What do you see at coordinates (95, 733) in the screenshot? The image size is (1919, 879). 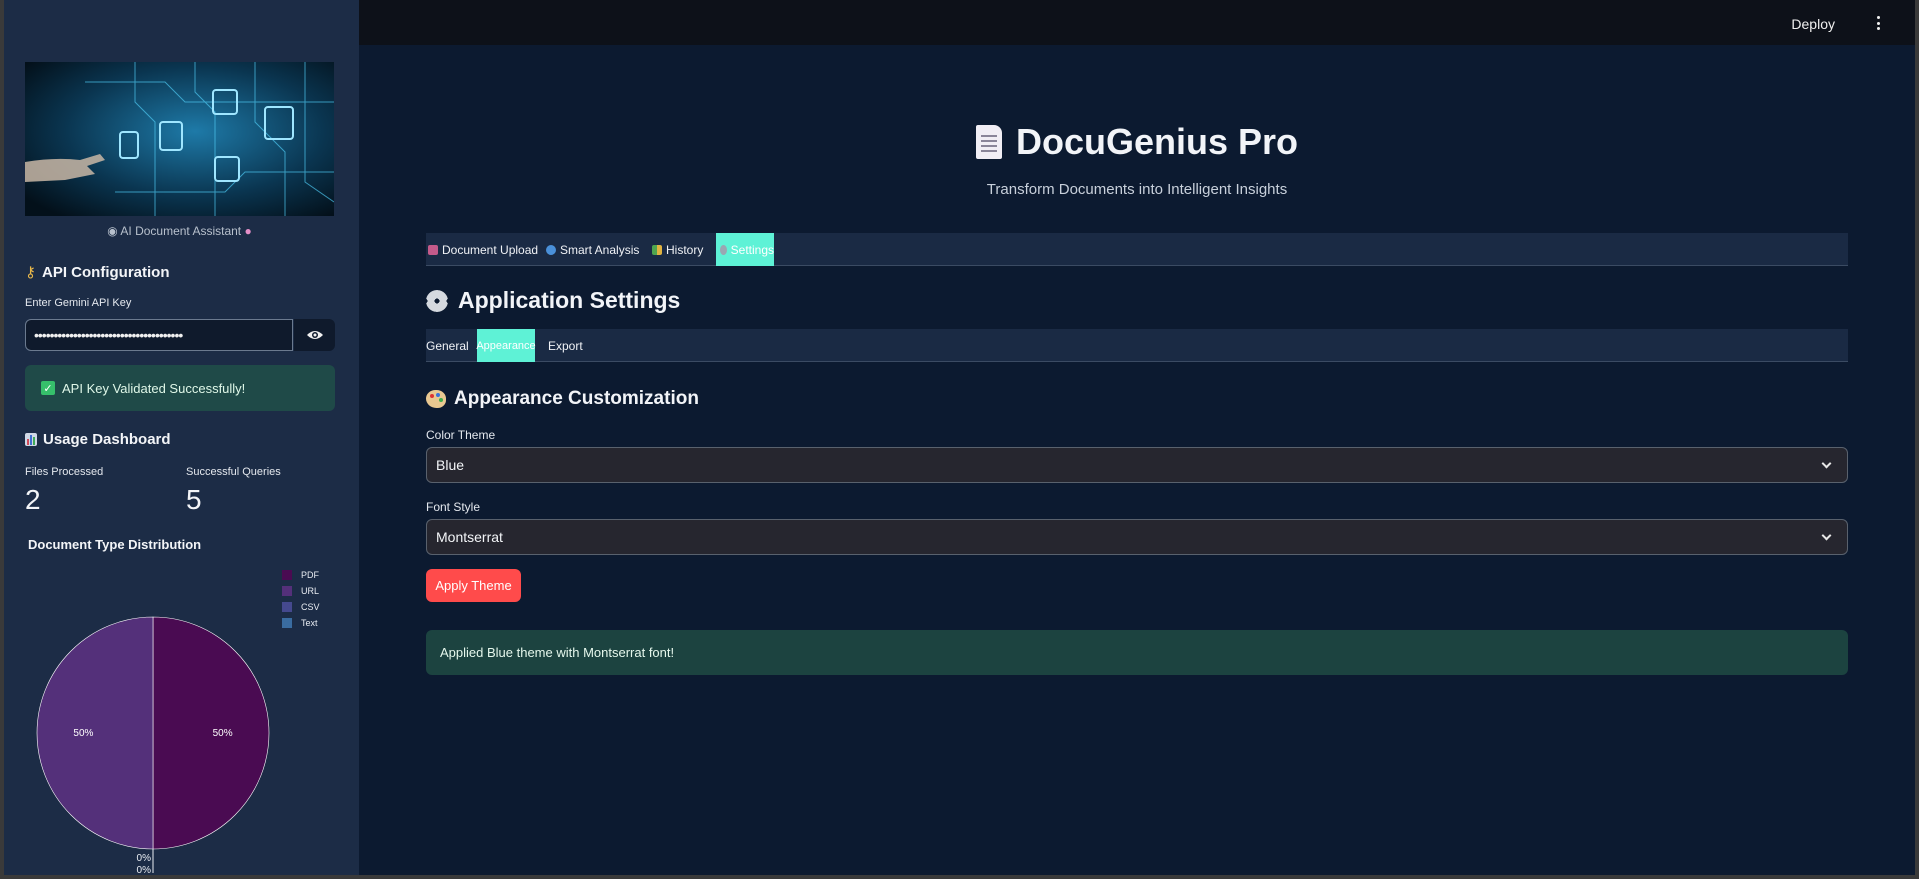 I see `pie-slice-url` at bounding box center [95, 733].